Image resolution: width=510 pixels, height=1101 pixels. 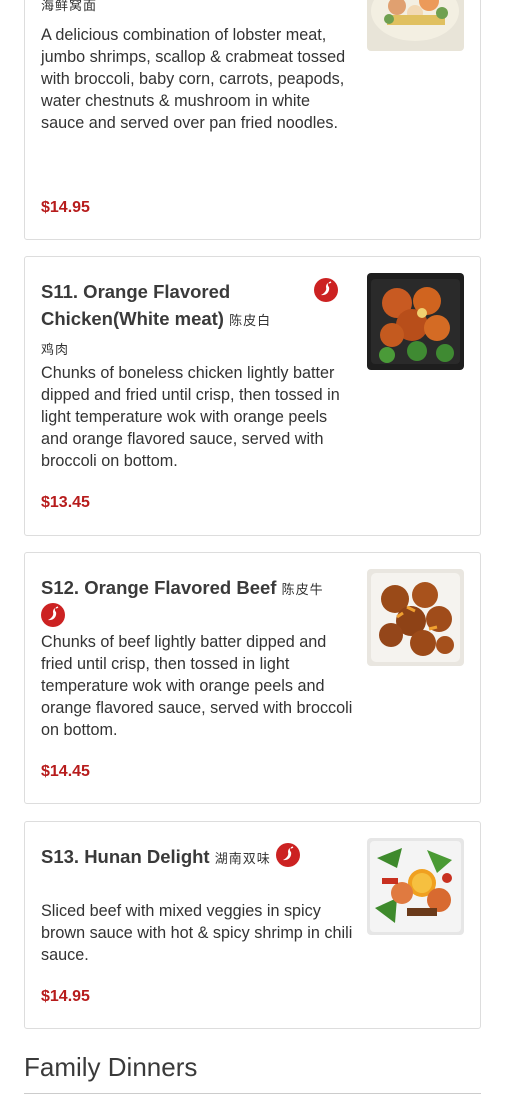 What do you see at coordinates (69, 6) in the screenshot?
I see `item-title-cjk: 海鲜窝面` at bounding box center [69, 6].